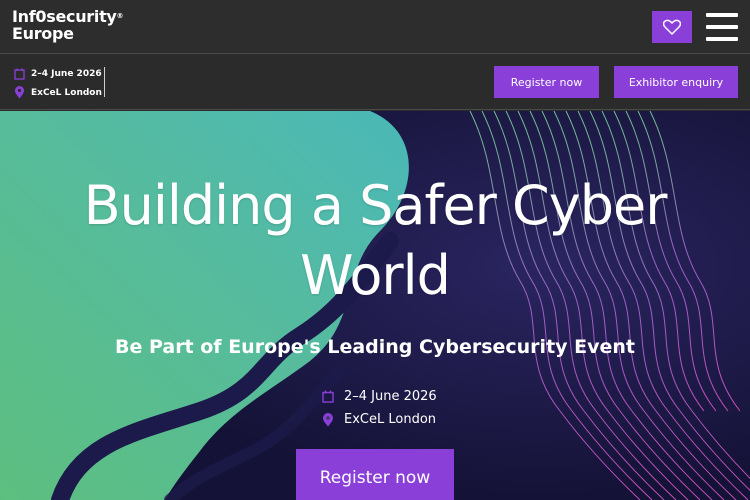 The image size is (750, 500). Describe the element at coordinates (43, 33) in the screenshot. I see `logo-text-line2: Europe` at that location.